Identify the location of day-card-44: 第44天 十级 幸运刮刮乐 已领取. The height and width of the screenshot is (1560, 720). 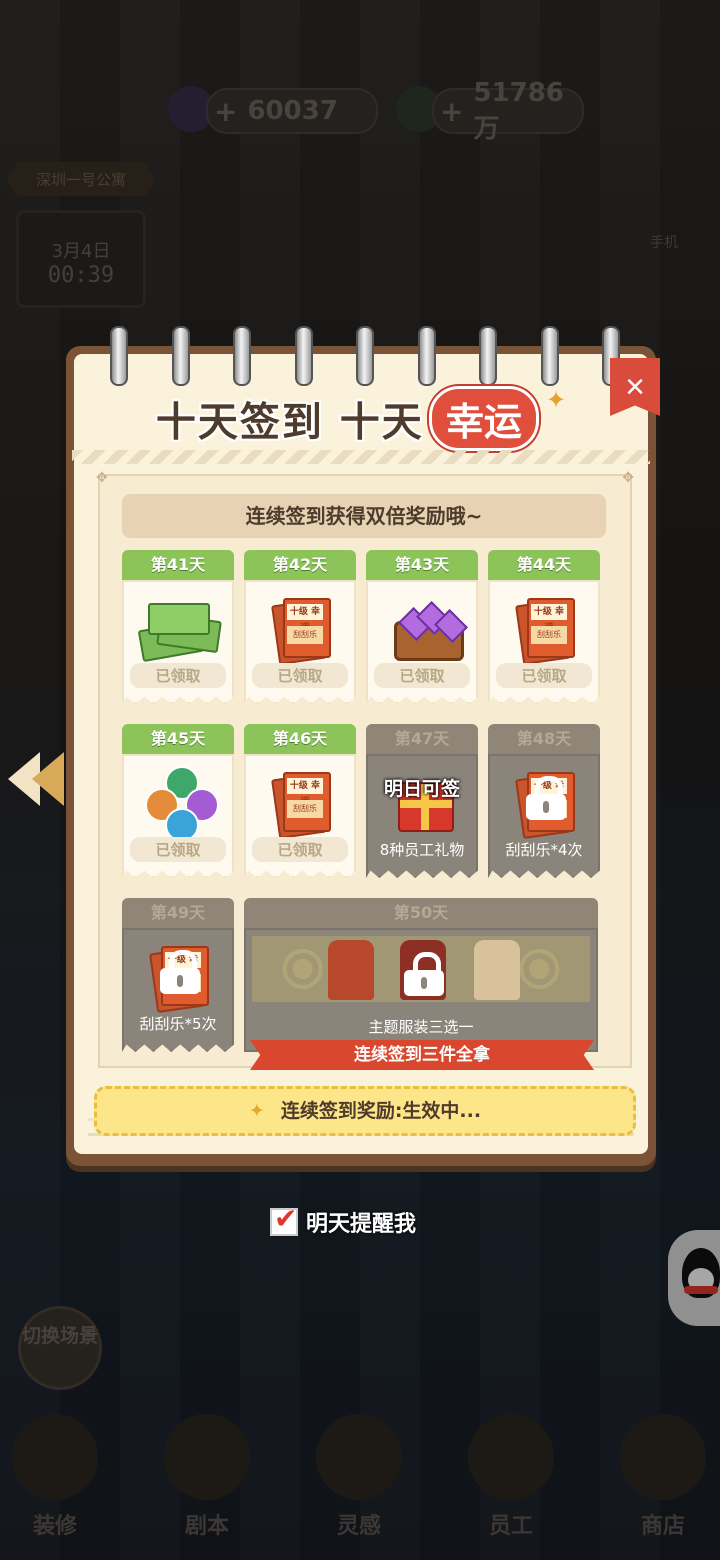
(544, 629).